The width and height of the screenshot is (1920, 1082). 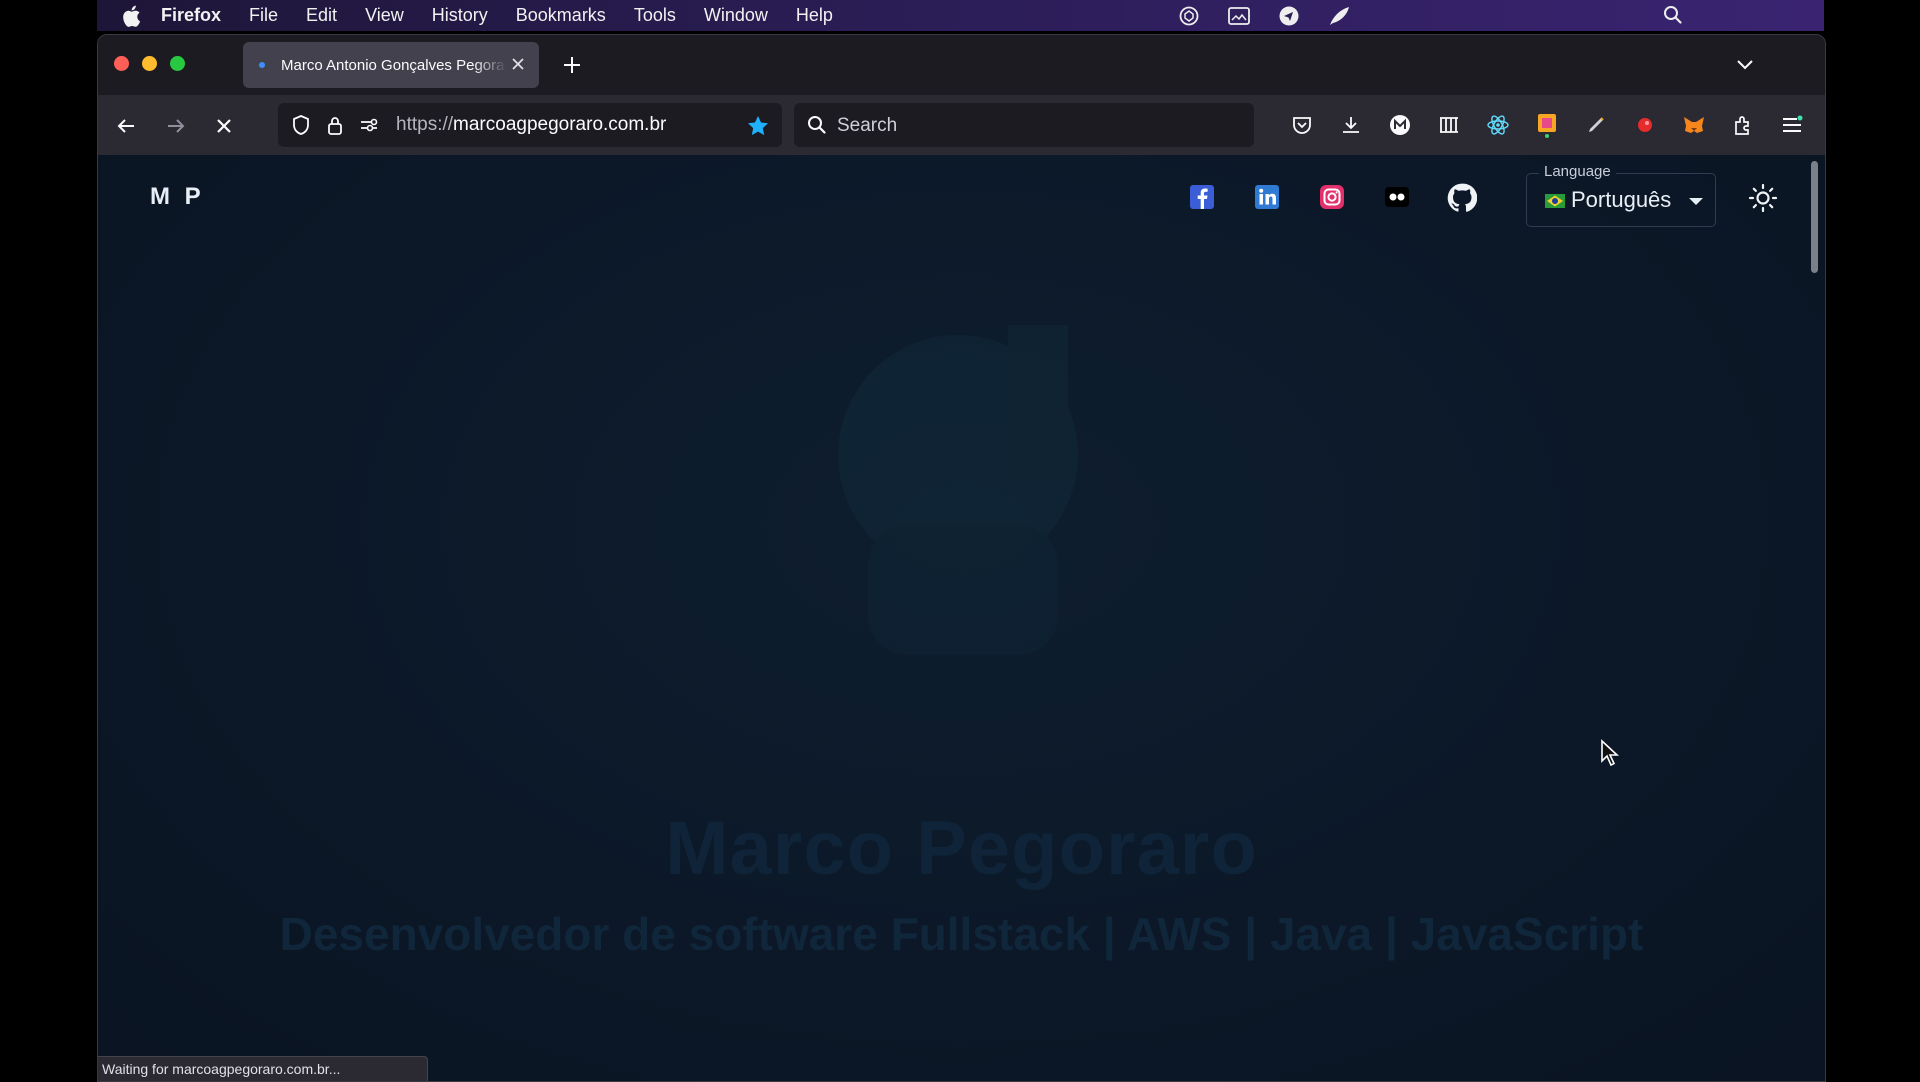 I want to click on brazil-flag-icon, so click(x=1555, y=201).